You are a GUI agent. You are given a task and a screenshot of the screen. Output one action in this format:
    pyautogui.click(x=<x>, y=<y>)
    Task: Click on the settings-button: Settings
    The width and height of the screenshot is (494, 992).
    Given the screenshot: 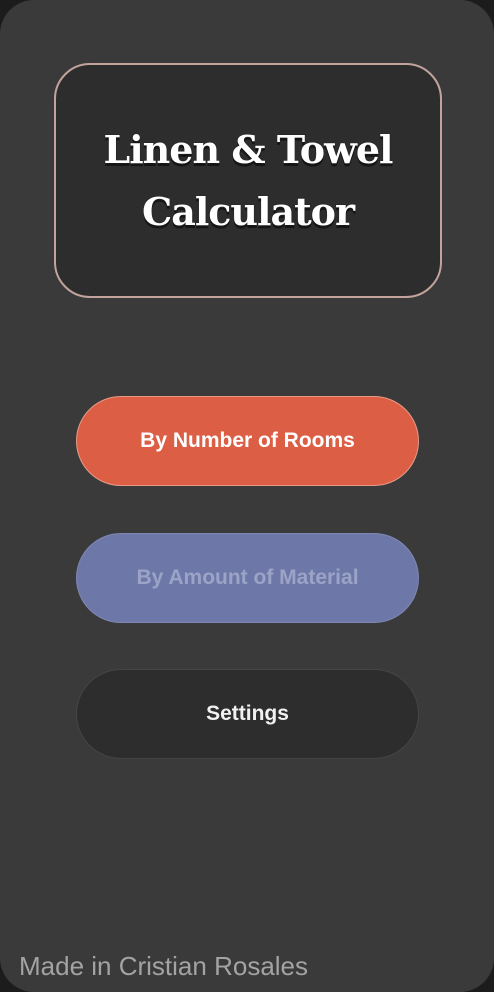 What is the action you would take?
    pyautogui.click(x=247, y=714)
    